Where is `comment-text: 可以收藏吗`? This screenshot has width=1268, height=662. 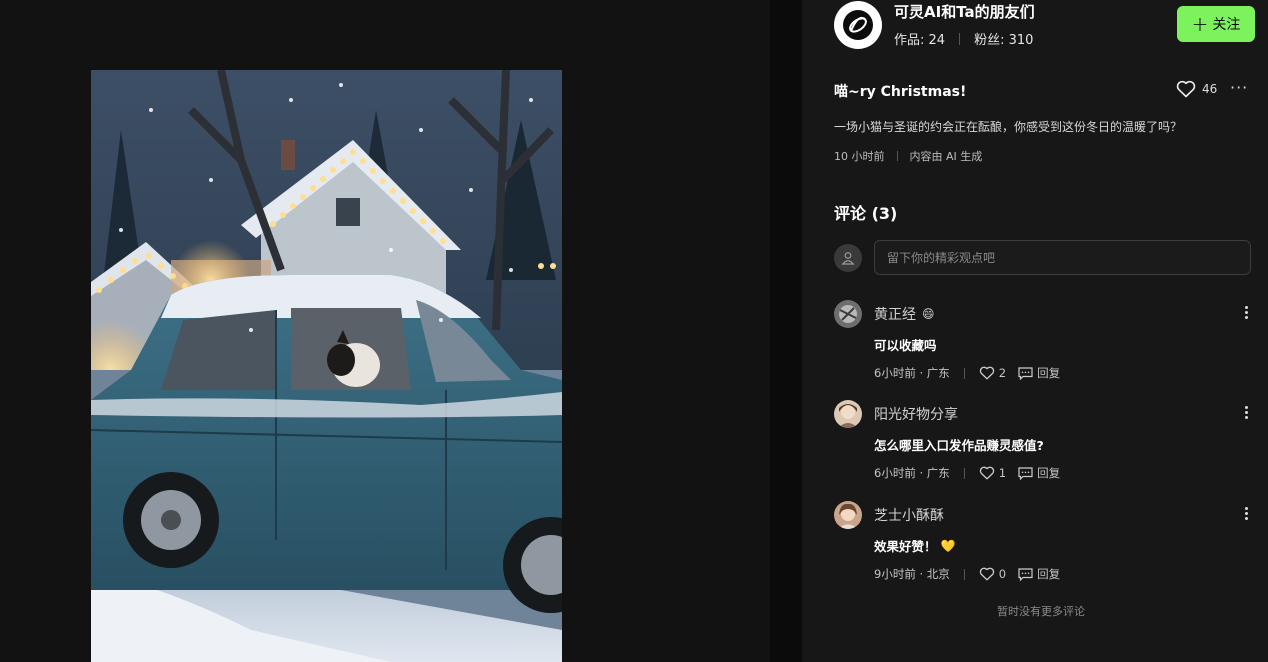
comment-text: 可以收藏吗 is located at coordinates (905, 344).